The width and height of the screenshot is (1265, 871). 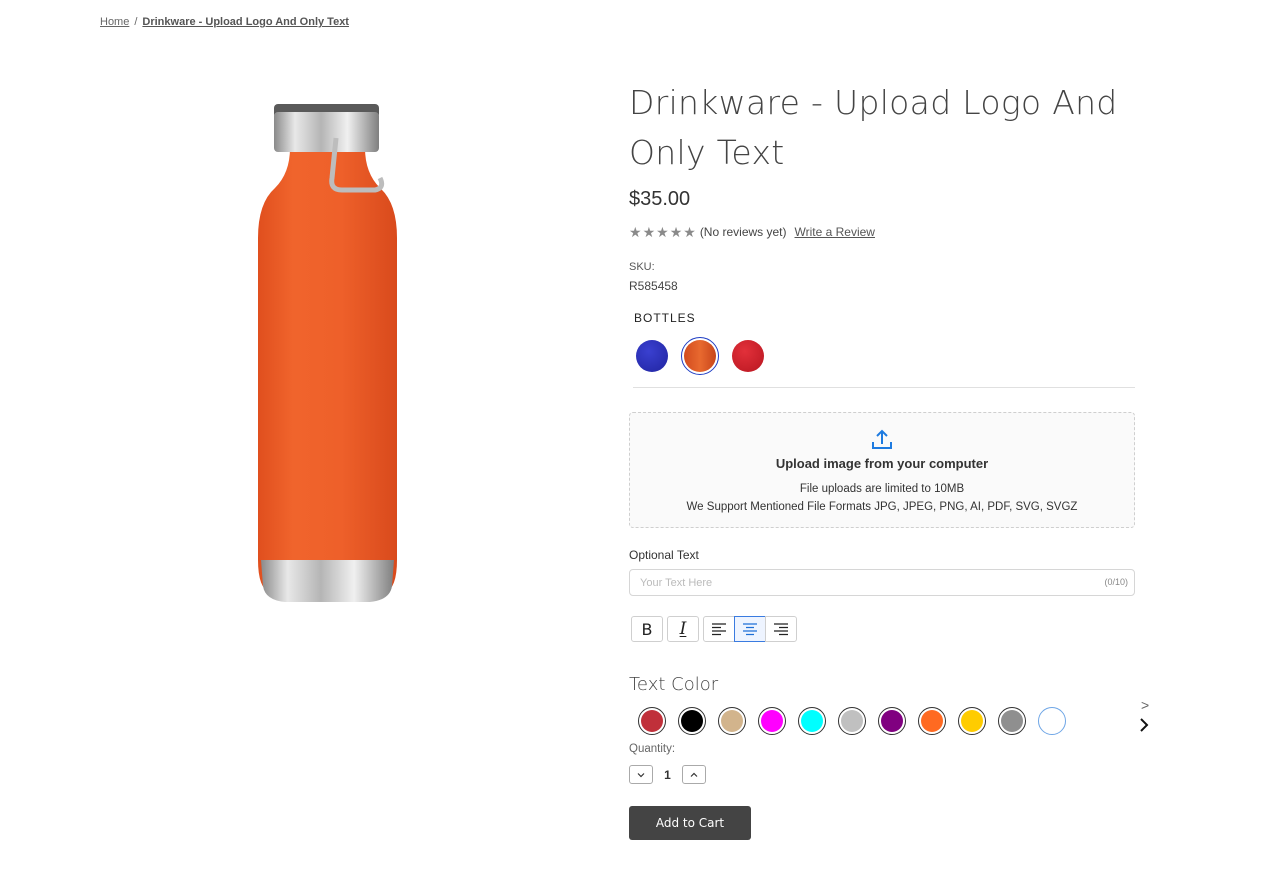 I want to click on add-to-cart-button: Add to Cart, so click(x=690, y=823).